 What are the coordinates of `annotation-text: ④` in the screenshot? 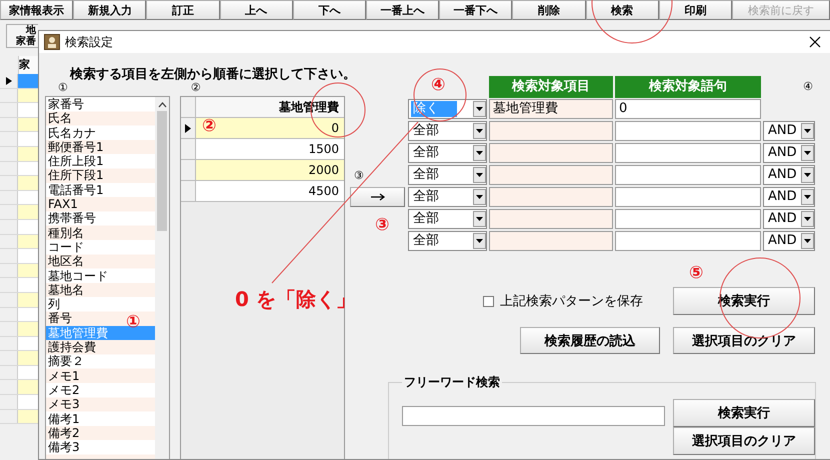 It's located at (438, 85).